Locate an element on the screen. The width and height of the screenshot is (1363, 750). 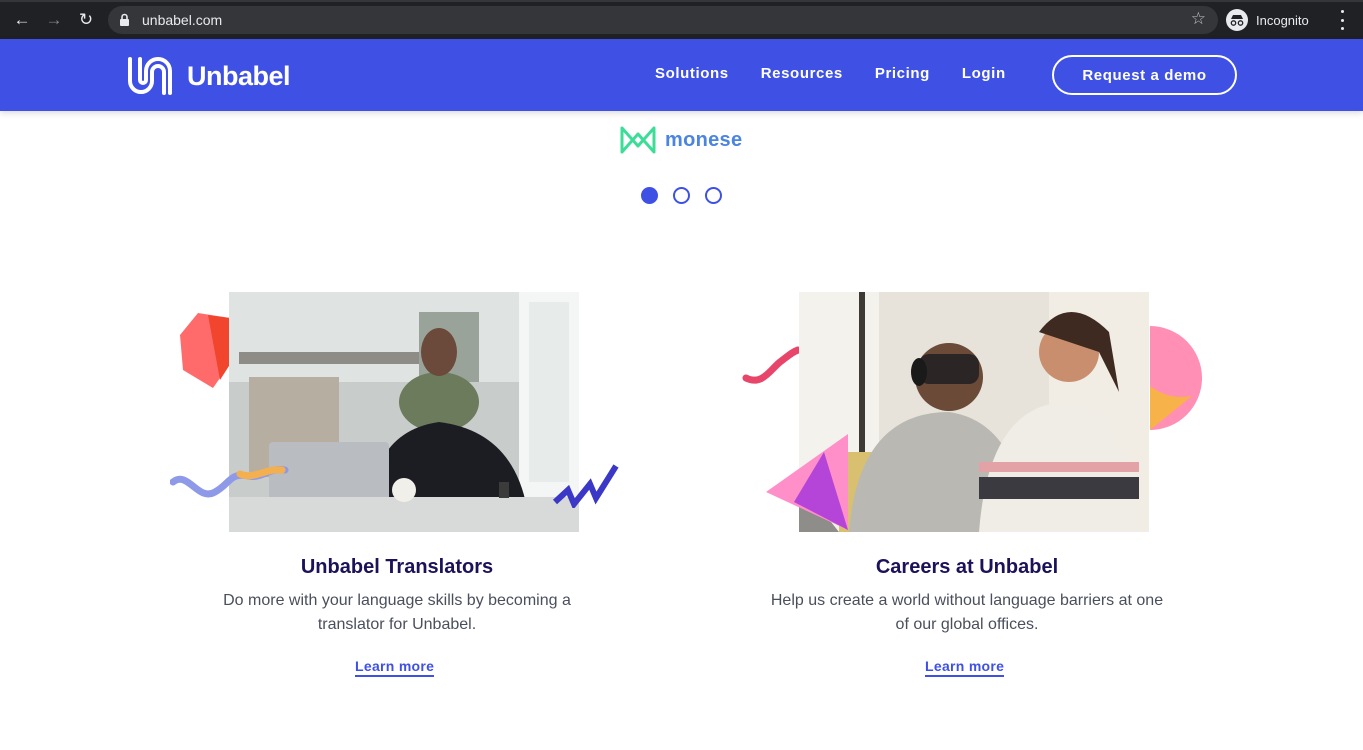
zigzag-decoration is located at coordinates (585, 486).